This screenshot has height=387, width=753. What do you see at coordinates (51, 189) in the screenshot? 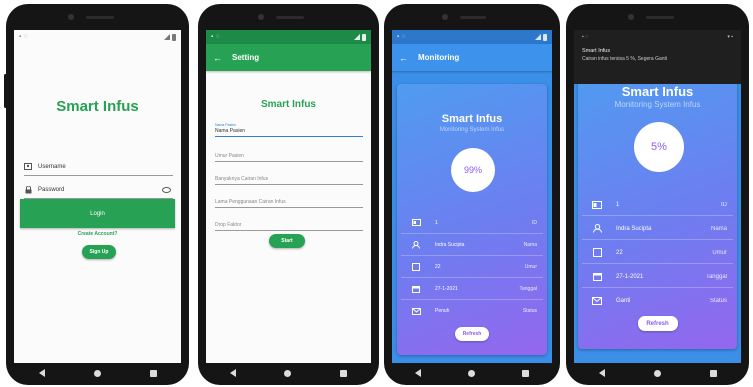
I see `password-placeholder: Password` at bounding box center [51, 189].